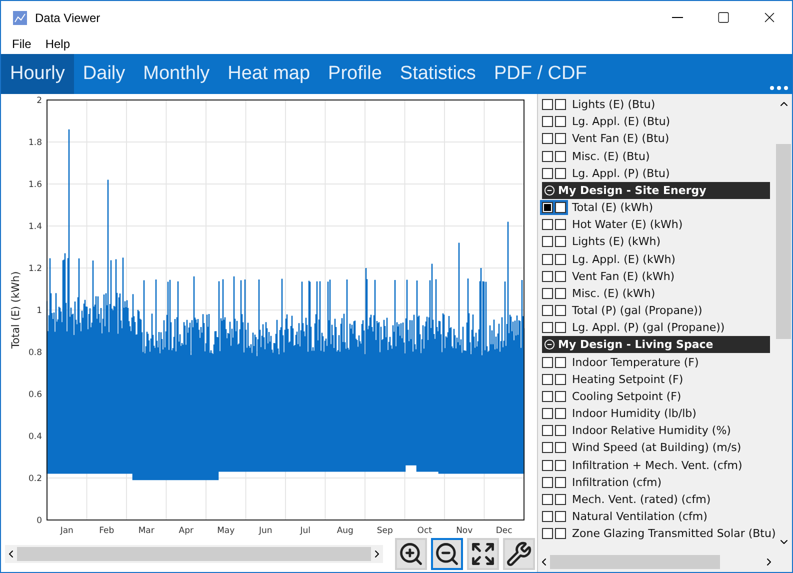 Image resolution: width=793 pixels, height=573 pixels. What do you see at coordinates (269, 74) in the screenshot?
I see `tab: Heat map` at bounding box center [269, 74].